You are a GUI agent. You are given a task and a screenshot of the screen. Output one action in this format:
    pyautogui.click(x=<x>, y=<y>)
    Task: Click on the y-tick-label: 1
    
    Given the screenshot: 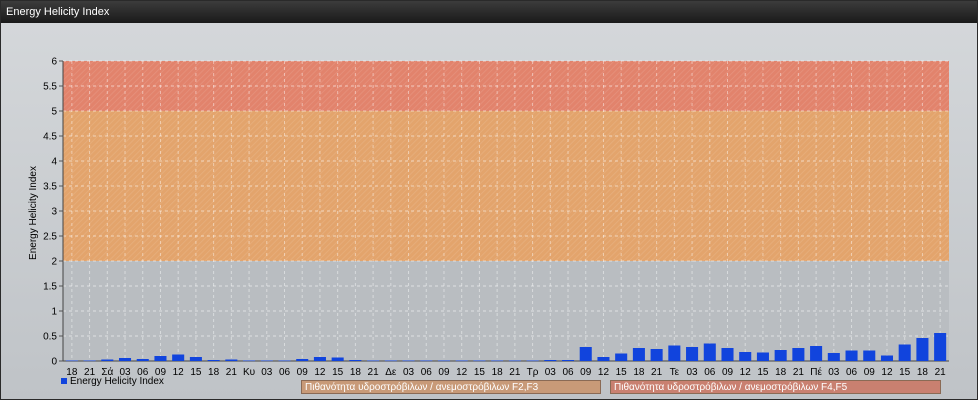 What is the action you would take?
    pyautogui.click(x=54, y=312)
    